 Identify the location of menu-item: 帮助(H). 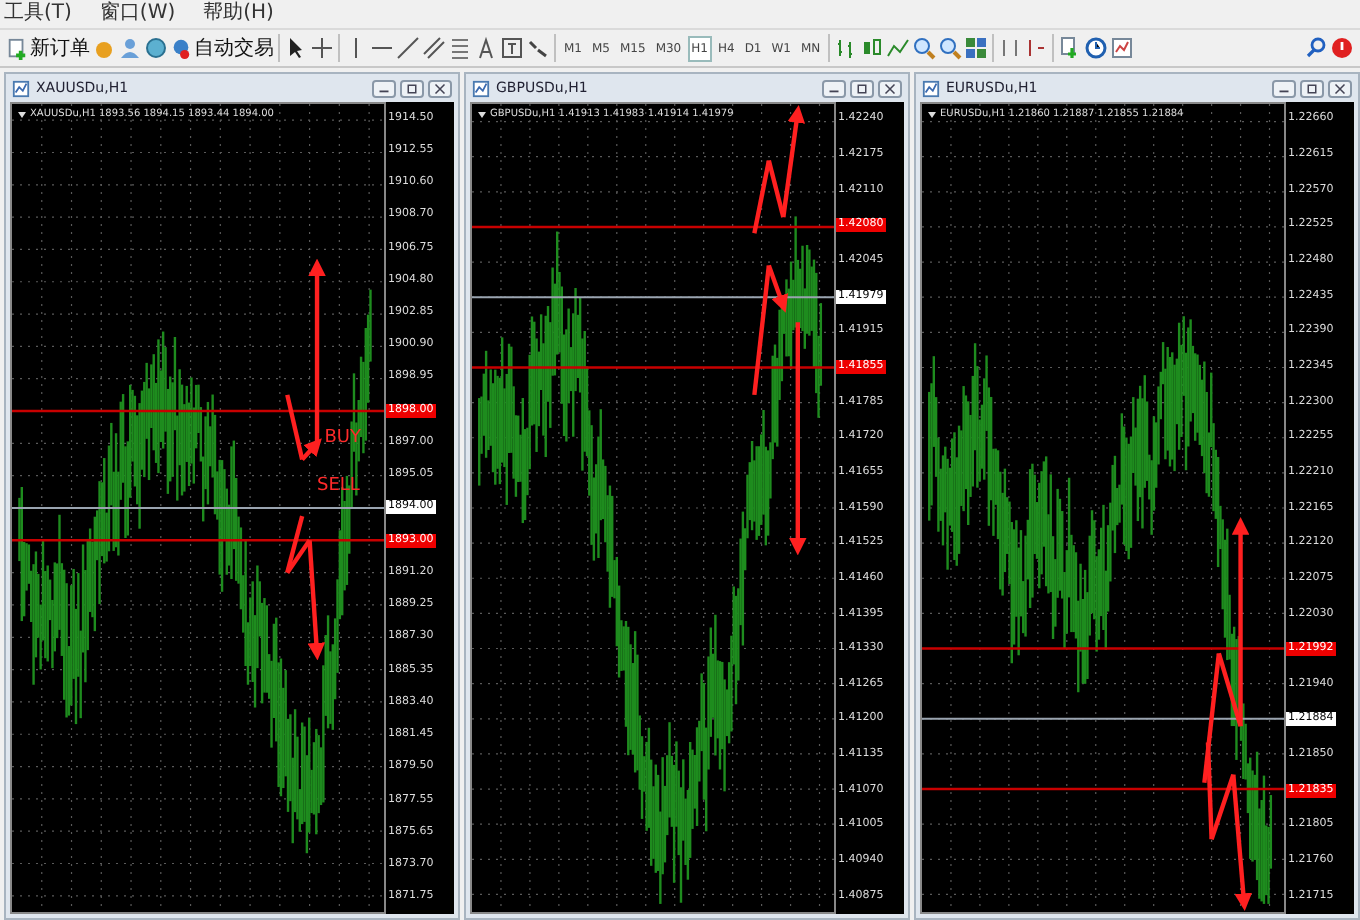
(238, 14).